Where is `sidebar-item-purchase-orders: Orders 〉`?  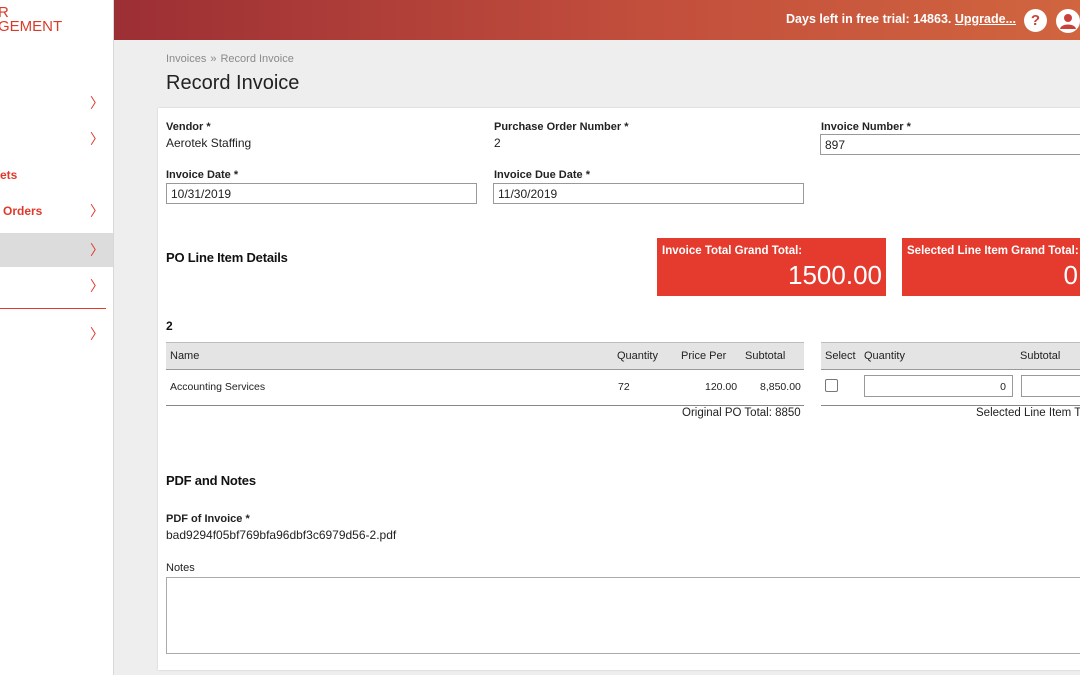 sidebar-item-purchase-orders: Orders 〉 is located at coordinates (56, 211).